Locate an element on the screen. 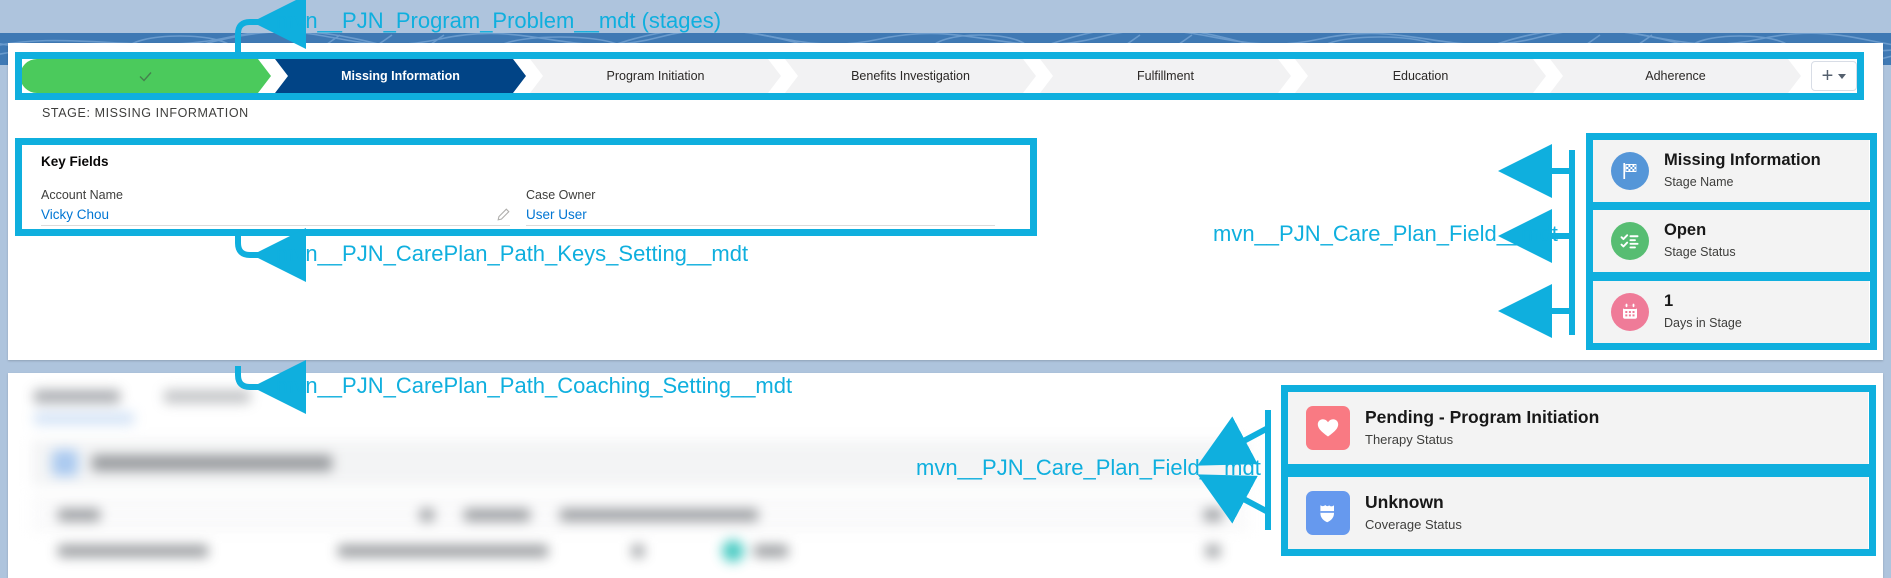  highlight-stage-name-card is located at coordinates (1731, 171).